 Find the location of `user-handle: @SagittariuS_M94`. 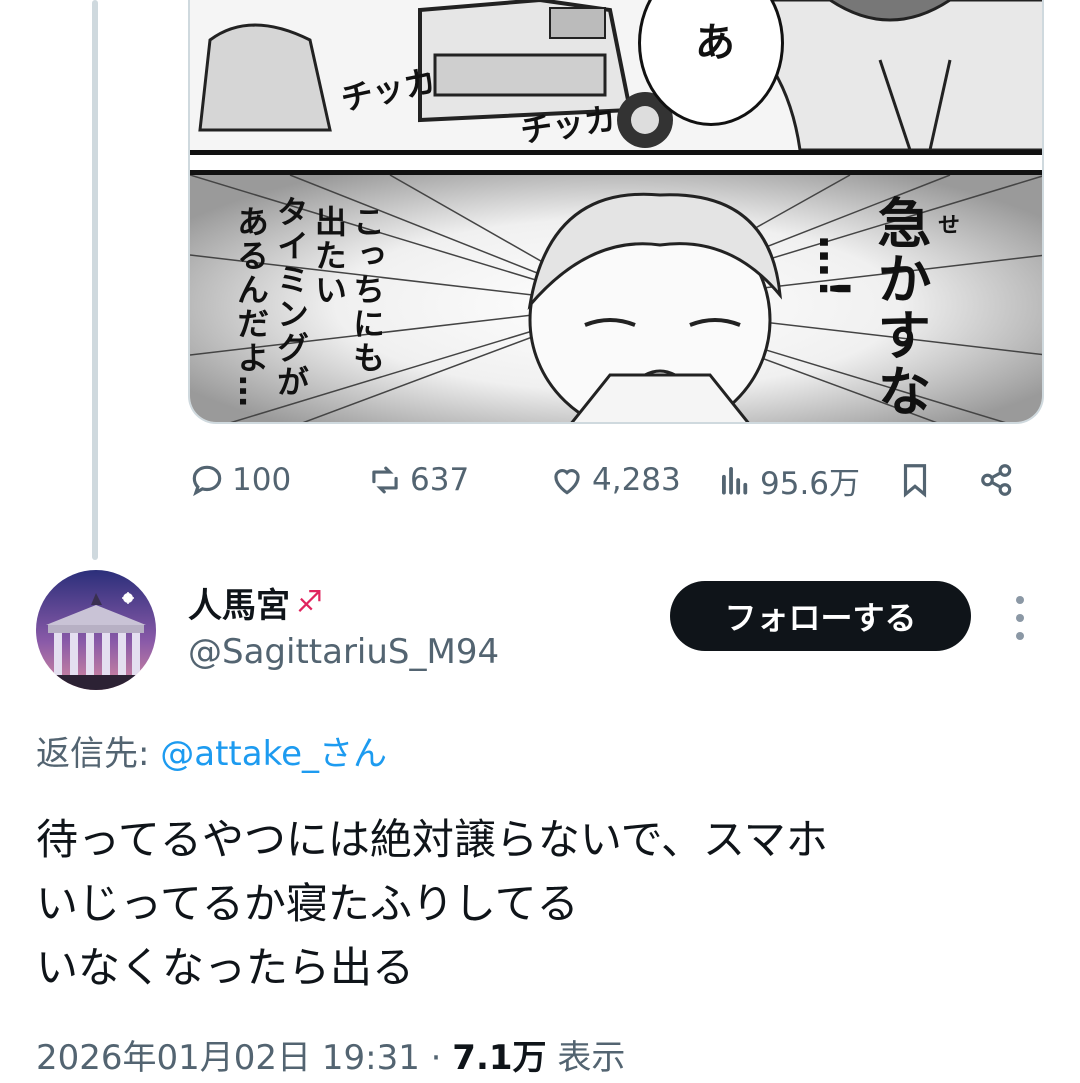

user-handle: @SagittariuS_M94 is located at coordinates (343, 652).